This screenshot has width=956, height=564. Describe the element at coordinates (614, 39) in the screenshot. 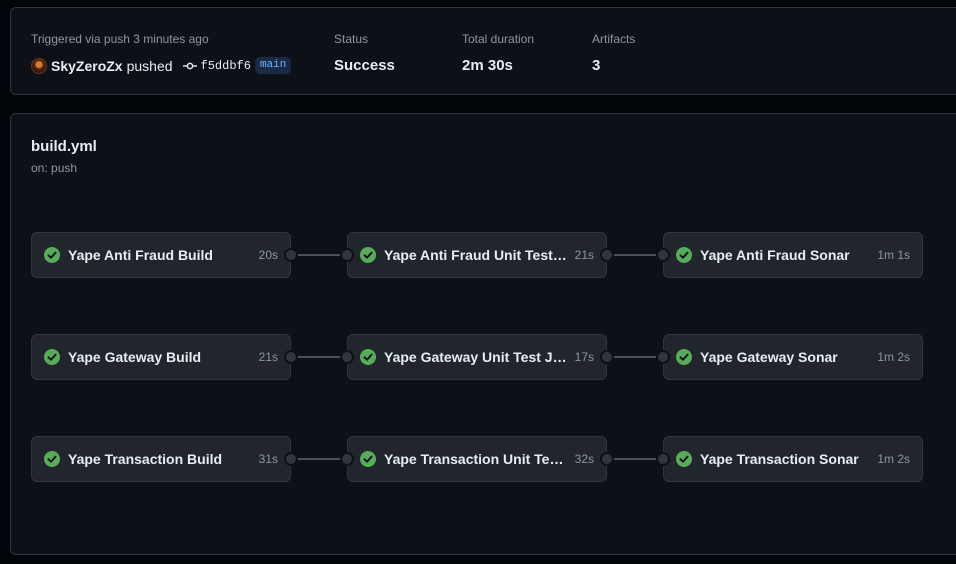

I see `artifacts-label: Artifacts` at that location.